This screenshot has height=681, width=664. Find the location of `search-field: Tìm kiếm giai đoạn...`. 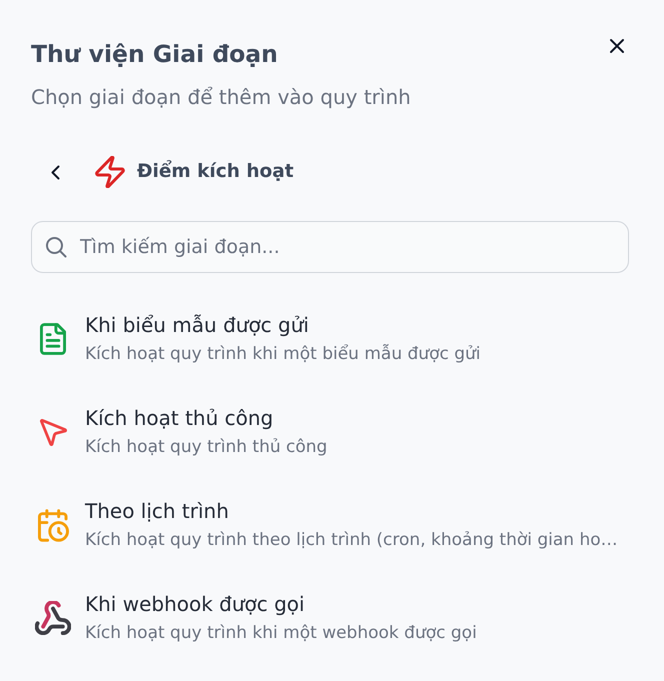

search-field: Tìm kiếm giai đoạn... is located at coordinates (330, 247).